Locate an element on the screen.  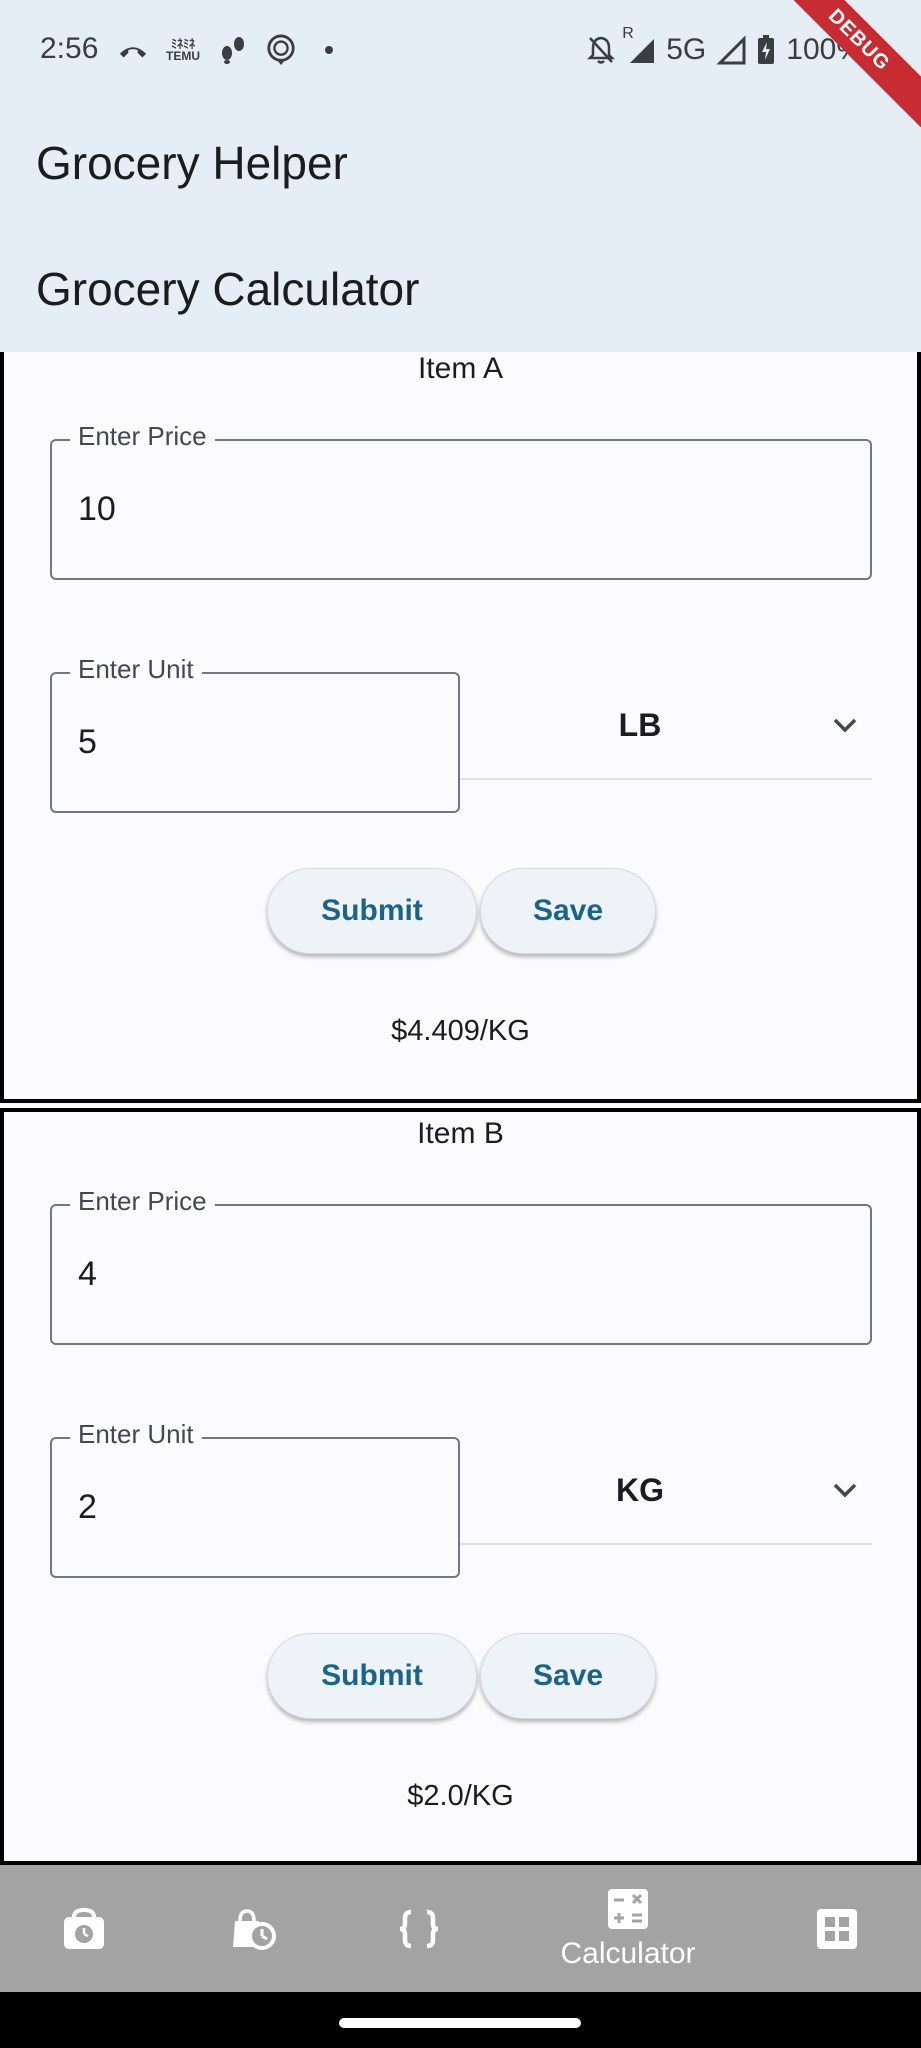
nav-item-history is located at coordinates (251, 1928).